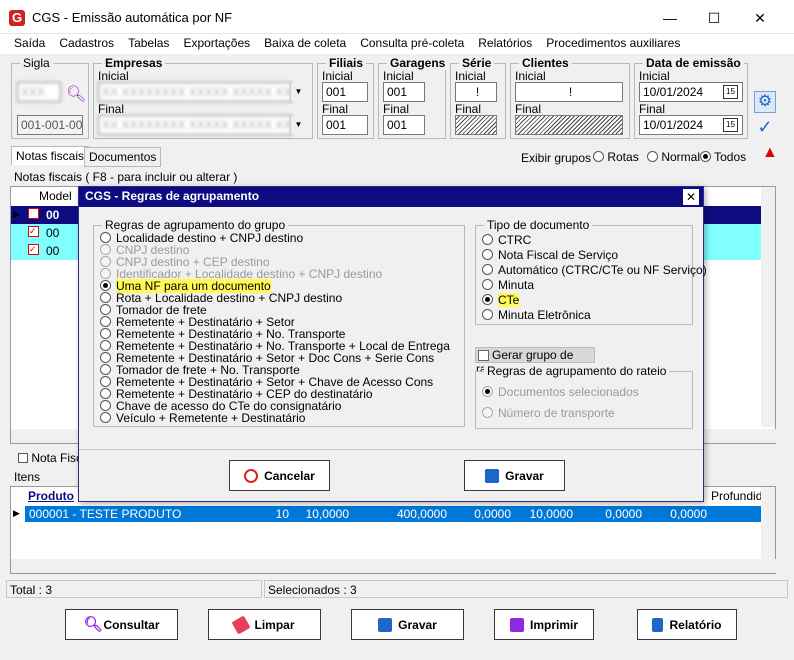 The image size is (794, 660). Describe the element at coordinates (556, 158) in the screenshot. I see `exibir-grupos-label: Exibir grupos` at that location.